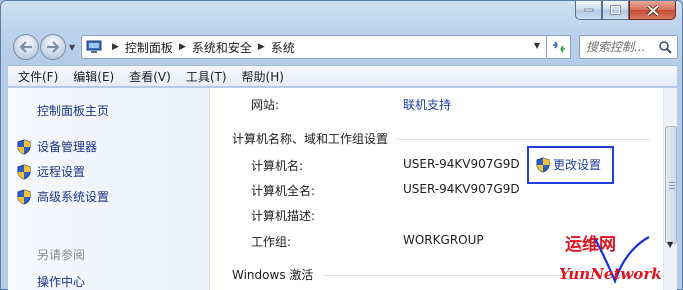 The height and width of the screenshot is (290, 683). What do you see at coordinates (93, 76) in the screenshot?
I see `menu-edit: 编辑(E)` at bounding box center [93, 76].